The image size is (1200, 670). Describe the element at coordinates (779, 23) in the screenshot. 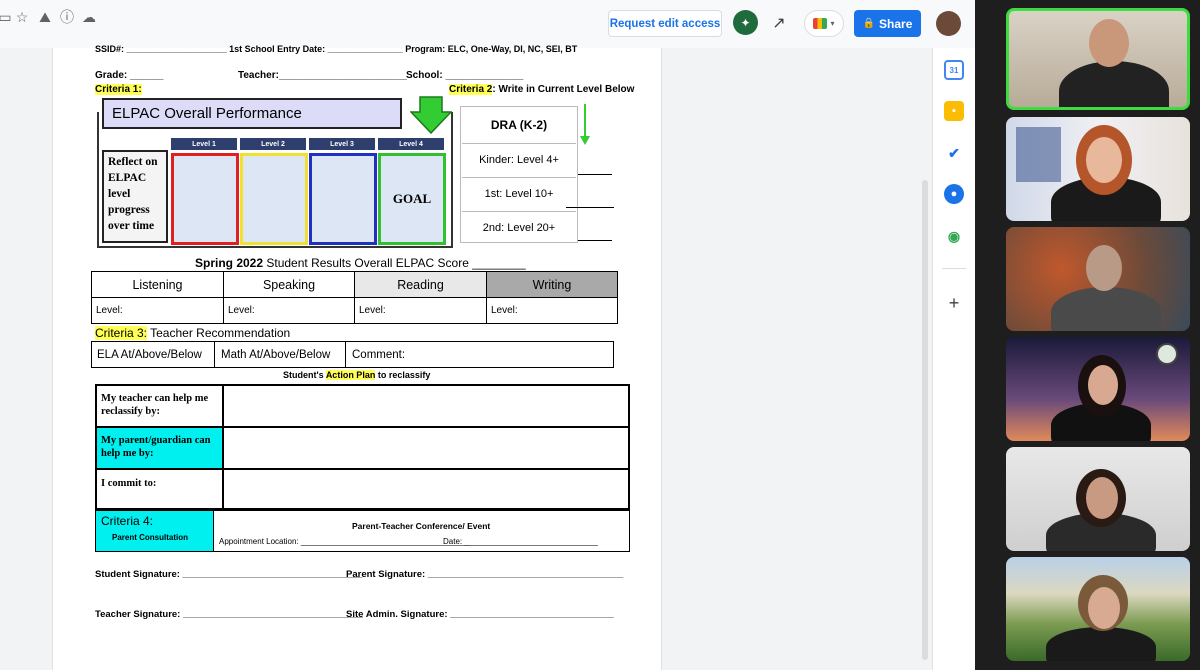

I see `activity-trend-icon: ↗` at that location.